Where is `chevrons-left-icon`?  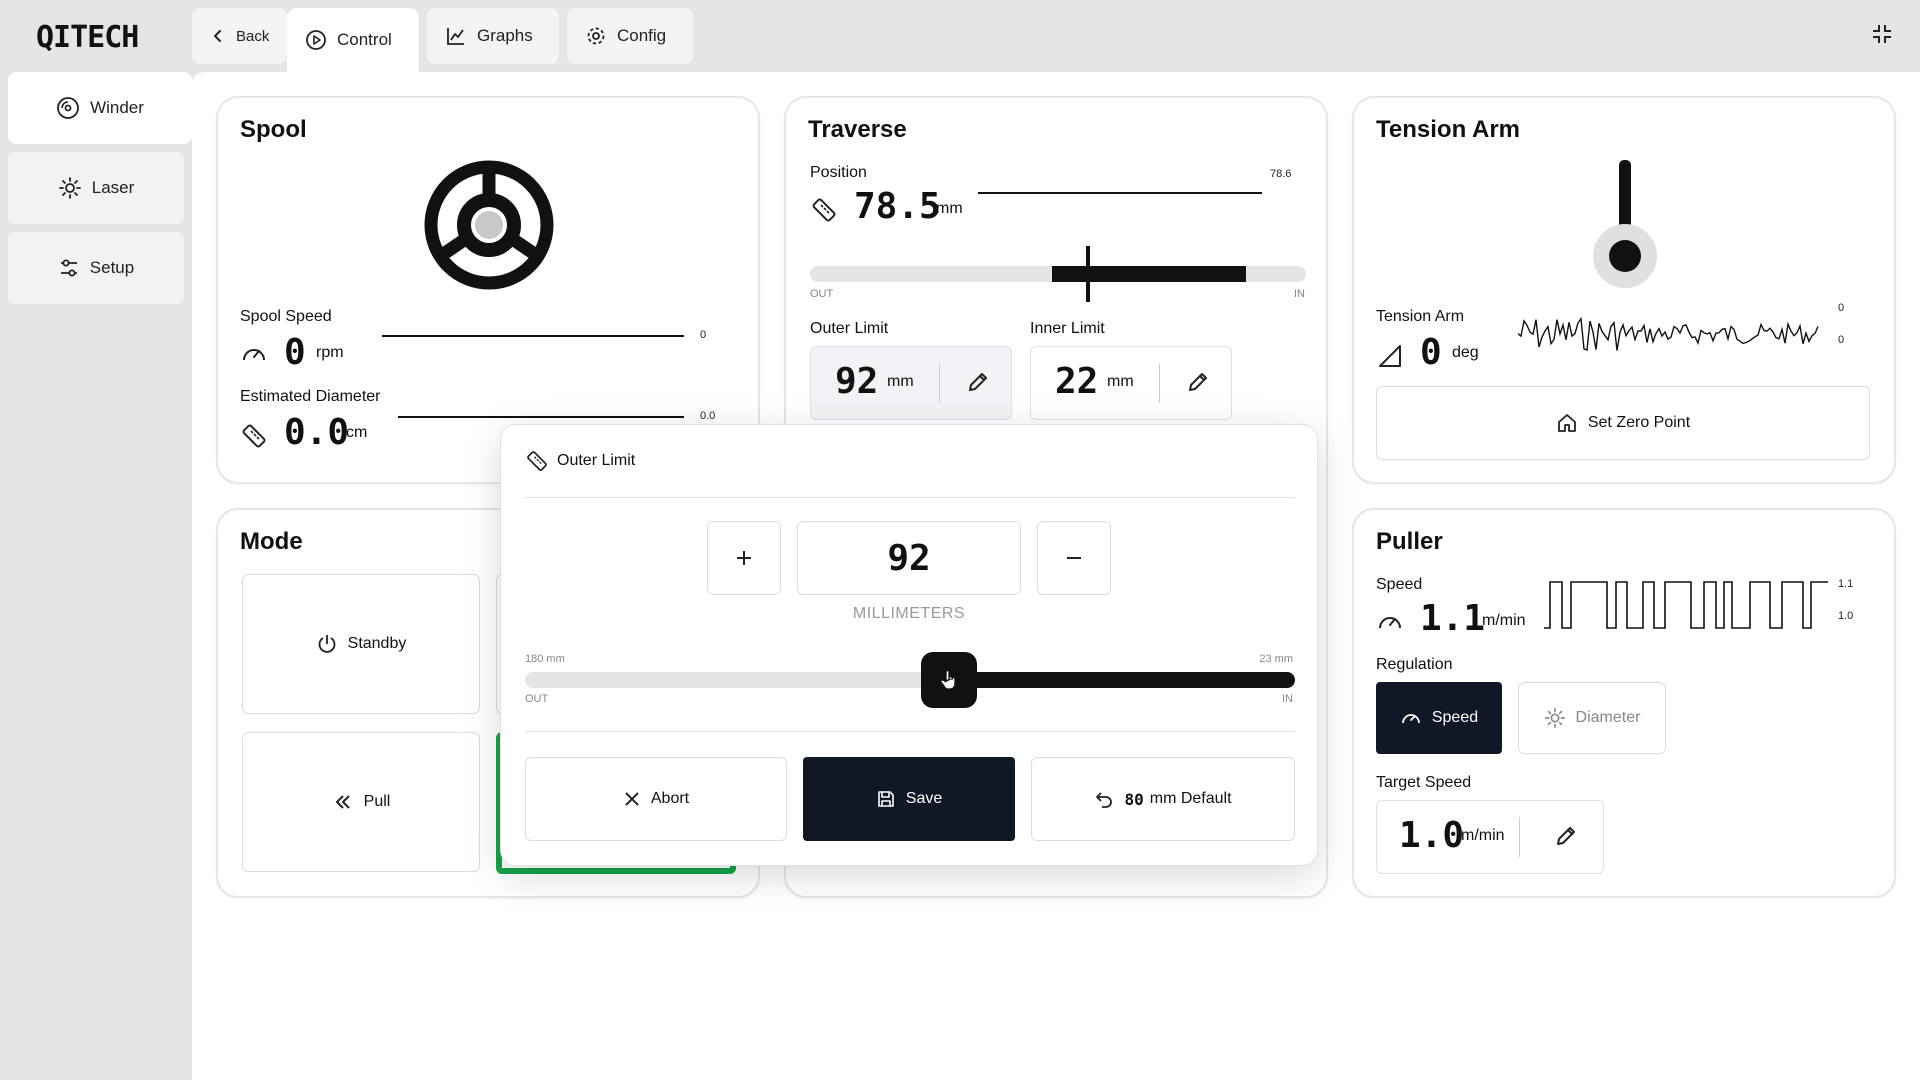 chevrons-left-icon is located at coordinates (343, 802).